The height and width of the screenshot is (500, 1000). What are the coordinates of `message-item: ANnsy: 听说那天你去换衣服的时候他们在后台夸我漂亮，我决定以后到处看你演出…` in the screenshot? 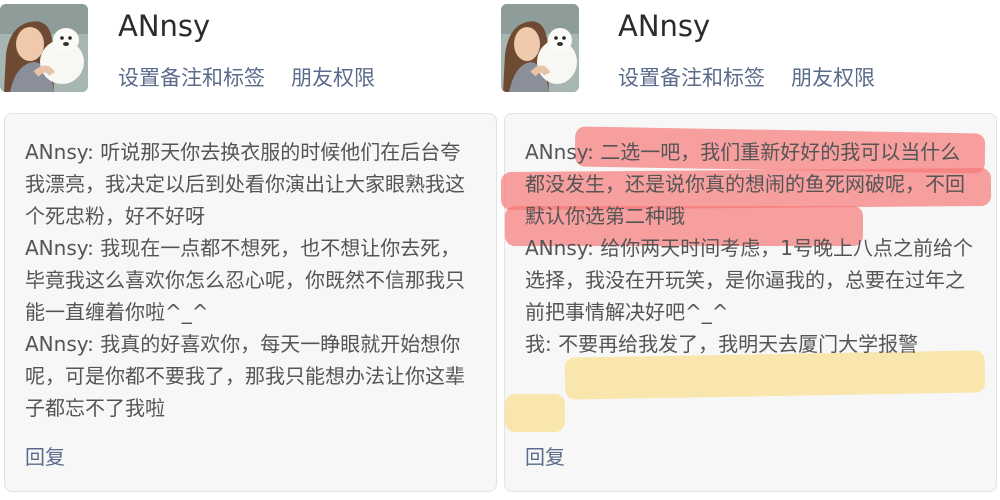 It's located at (245, 184).